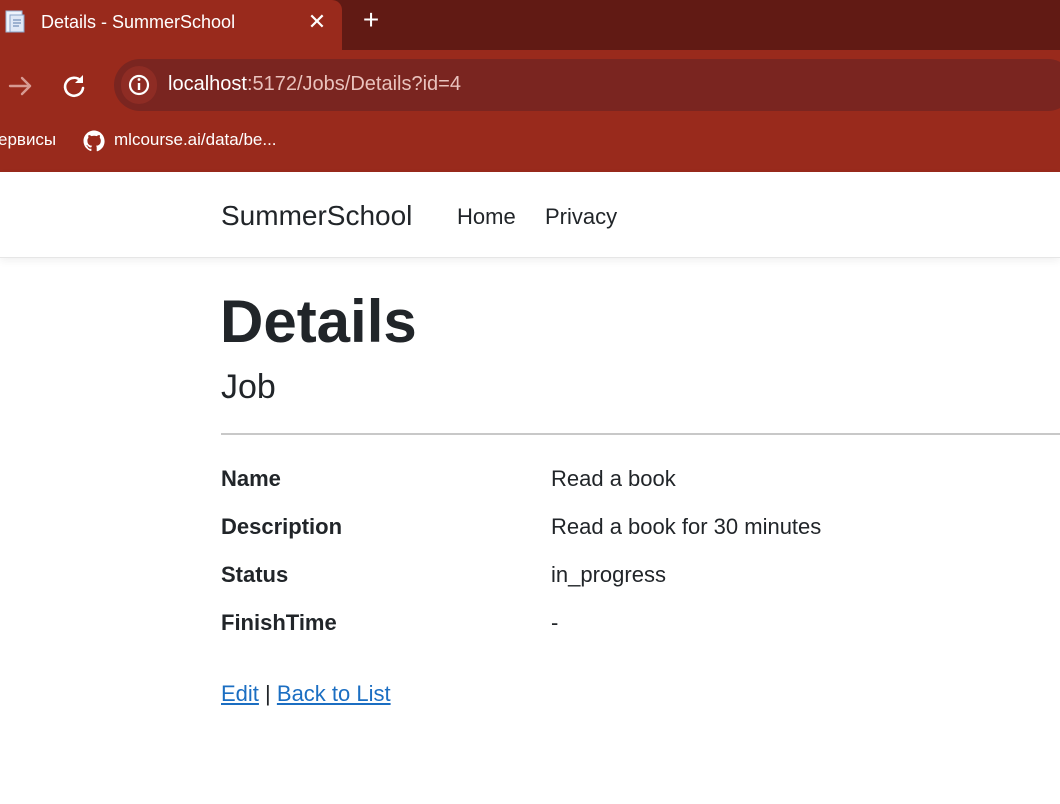 The width and height of the screenshot is (1060, 804). I want to click on field-label: Description, so click(282, 526).